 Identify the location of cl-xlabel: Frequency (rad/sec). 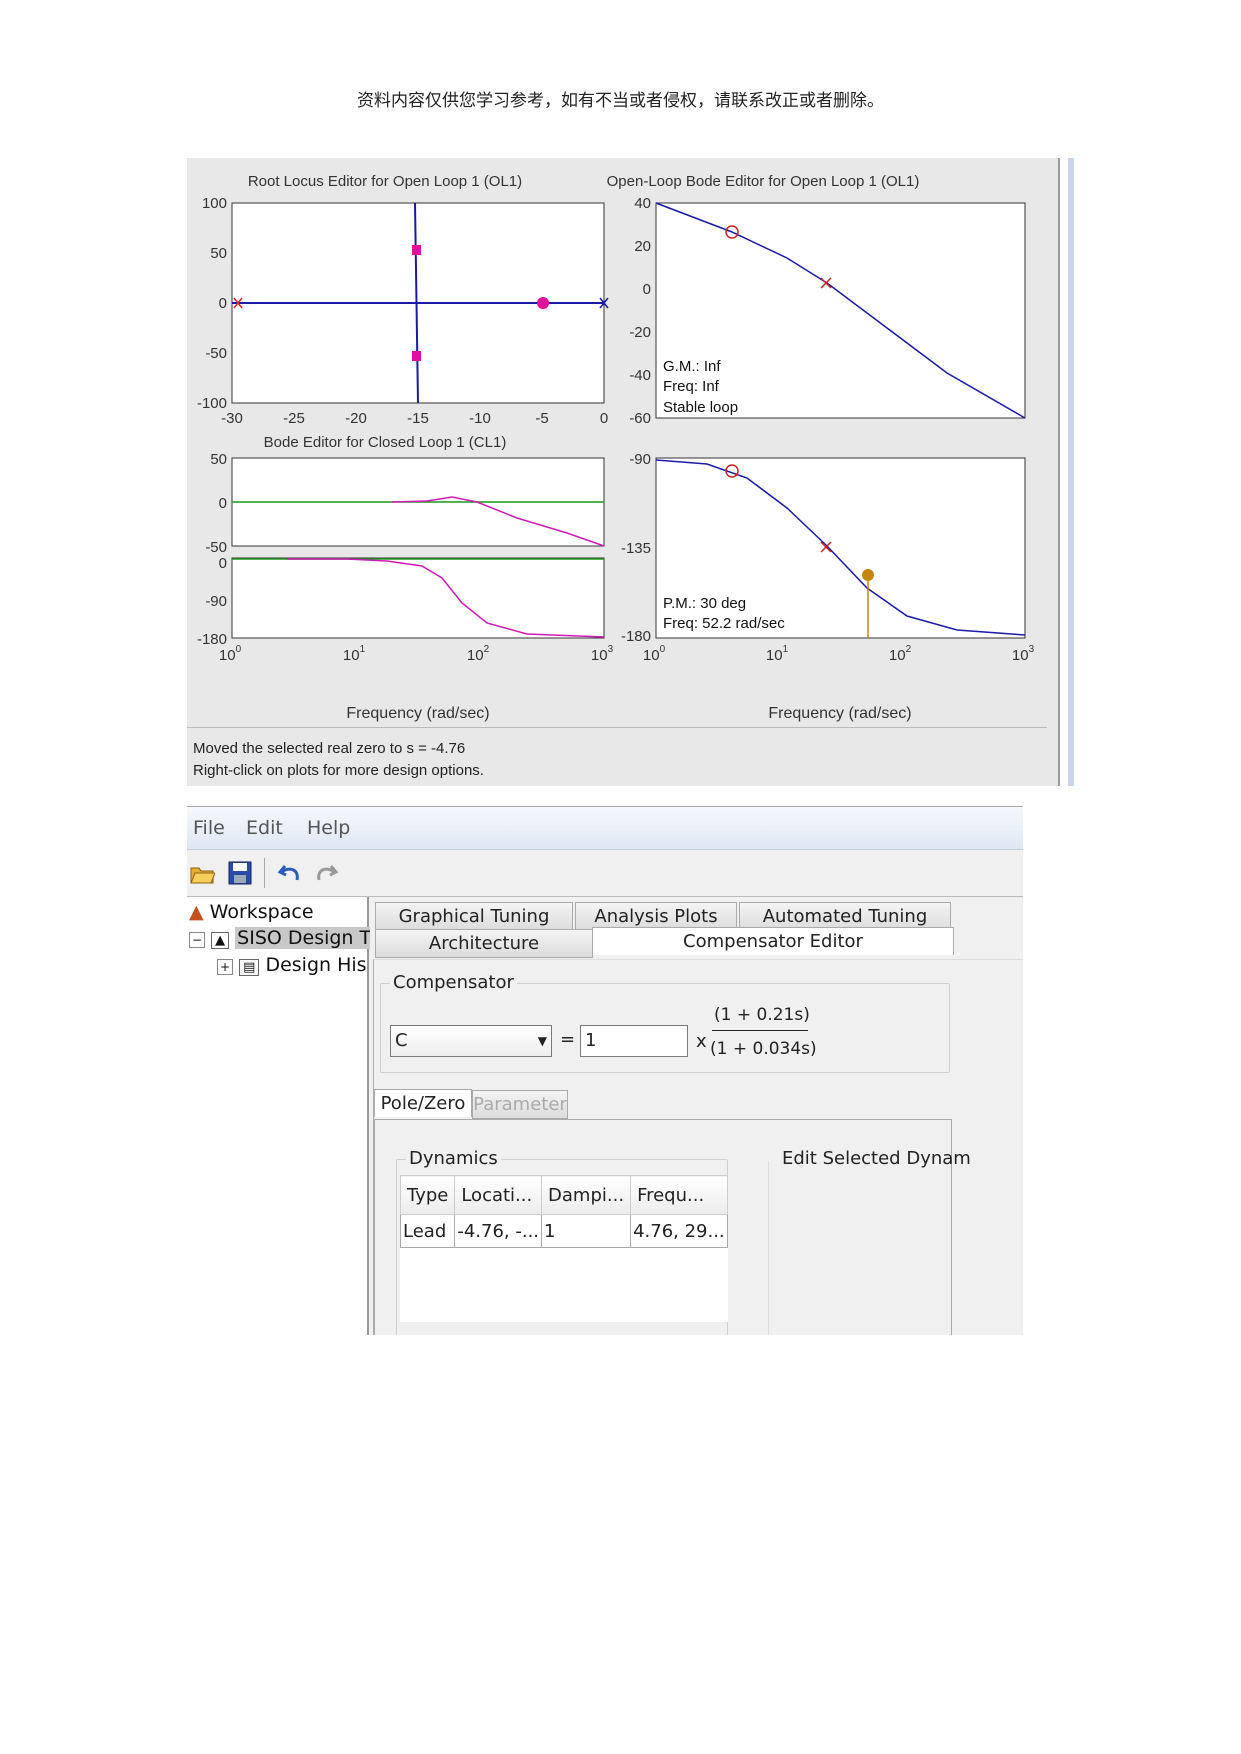
(417, 713).